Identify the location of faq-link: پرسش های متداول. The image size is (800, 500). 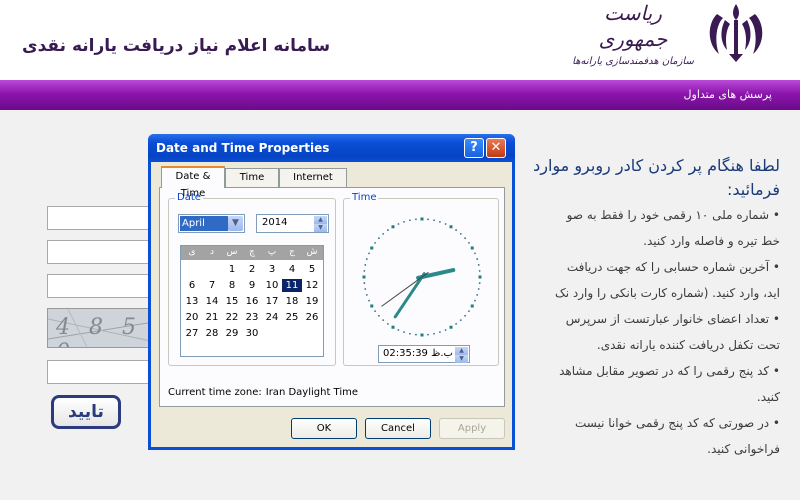
(728, 94).